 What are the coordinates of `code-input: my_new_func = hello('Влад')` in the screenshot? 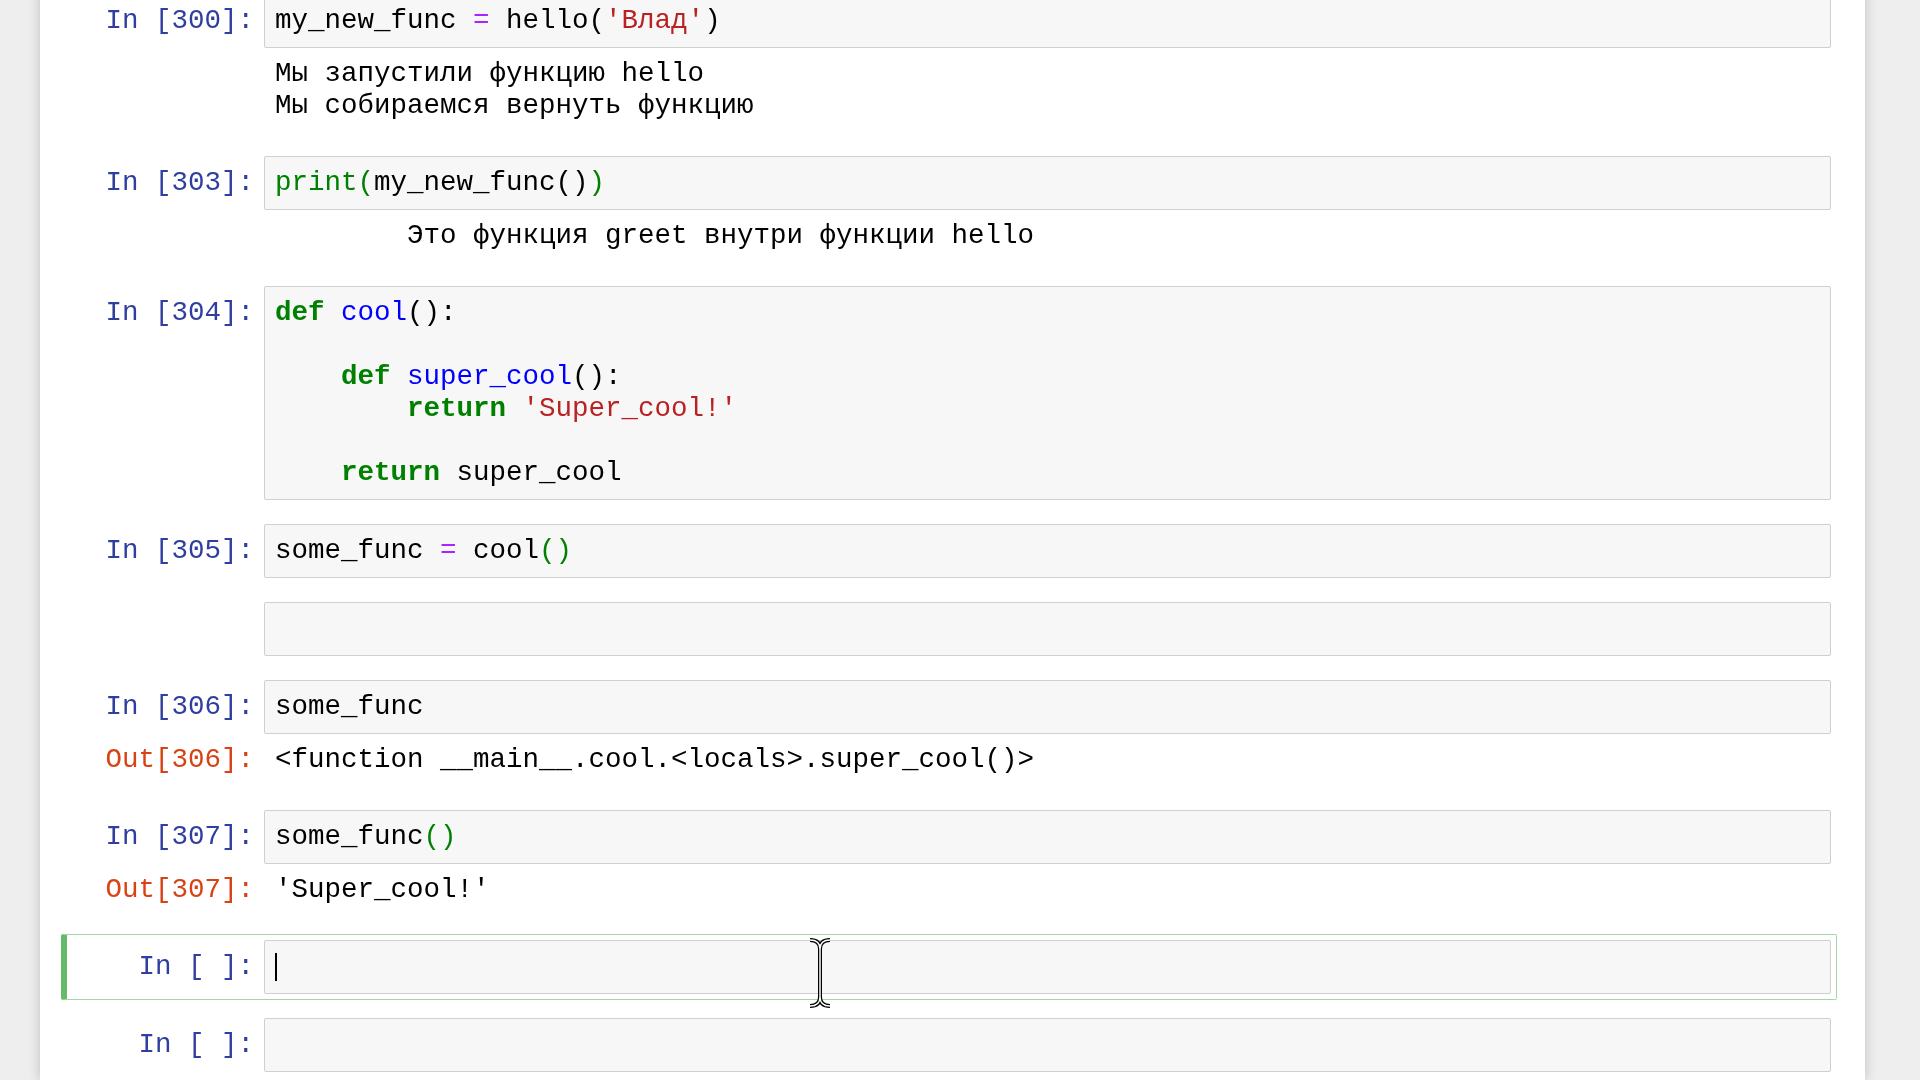 It's located at (1047, 24).